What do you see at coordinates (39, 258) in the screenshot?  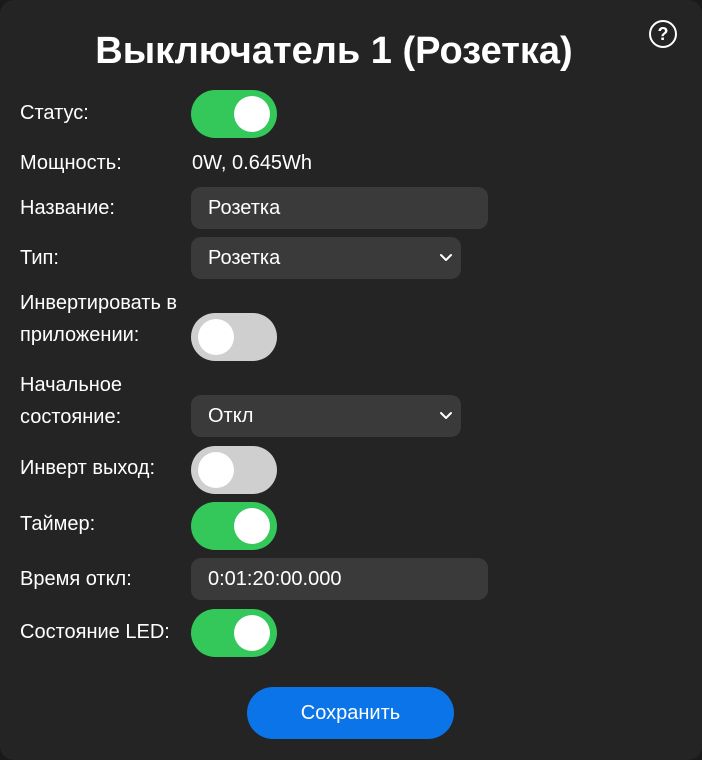 I see `type-label: Тип:` at bounding box center [39, 258].